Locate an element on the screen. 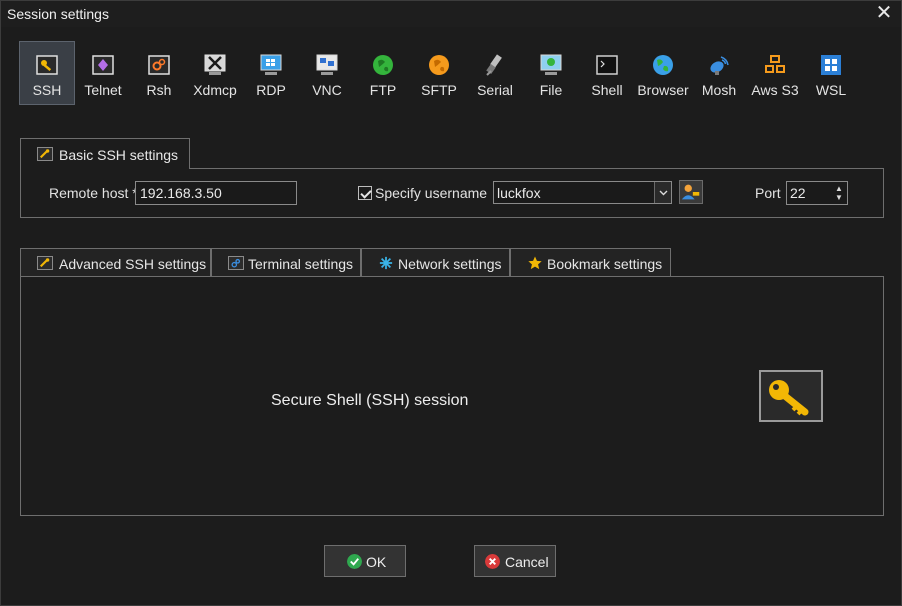 The height and width of the screenshot is (606, 902). tab-network-settings: Network settings is located at coordinates (435, 262).